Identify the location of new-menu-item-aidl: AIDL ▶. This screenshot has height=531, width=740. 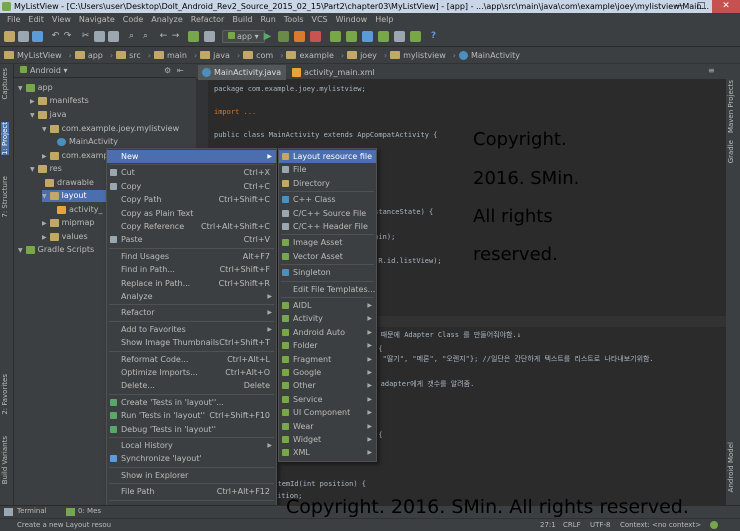
(327, 305).